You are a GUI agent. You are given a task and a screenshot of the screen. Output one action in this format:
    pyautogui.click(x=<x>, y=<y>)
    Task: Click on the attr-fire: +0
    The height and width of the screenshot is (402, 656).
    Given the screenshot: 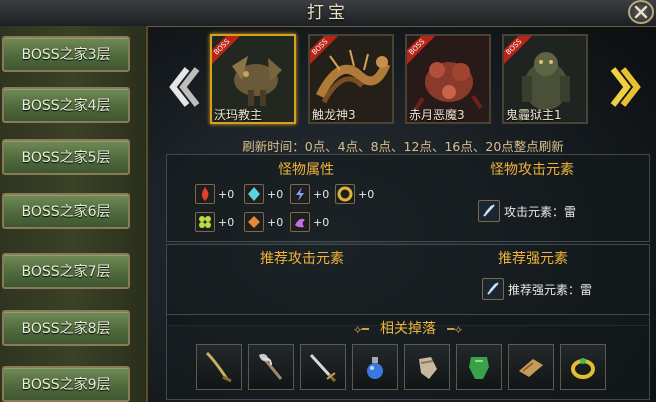 What is the action you would take?
    pyautogui.click(x=214, y=194)
    